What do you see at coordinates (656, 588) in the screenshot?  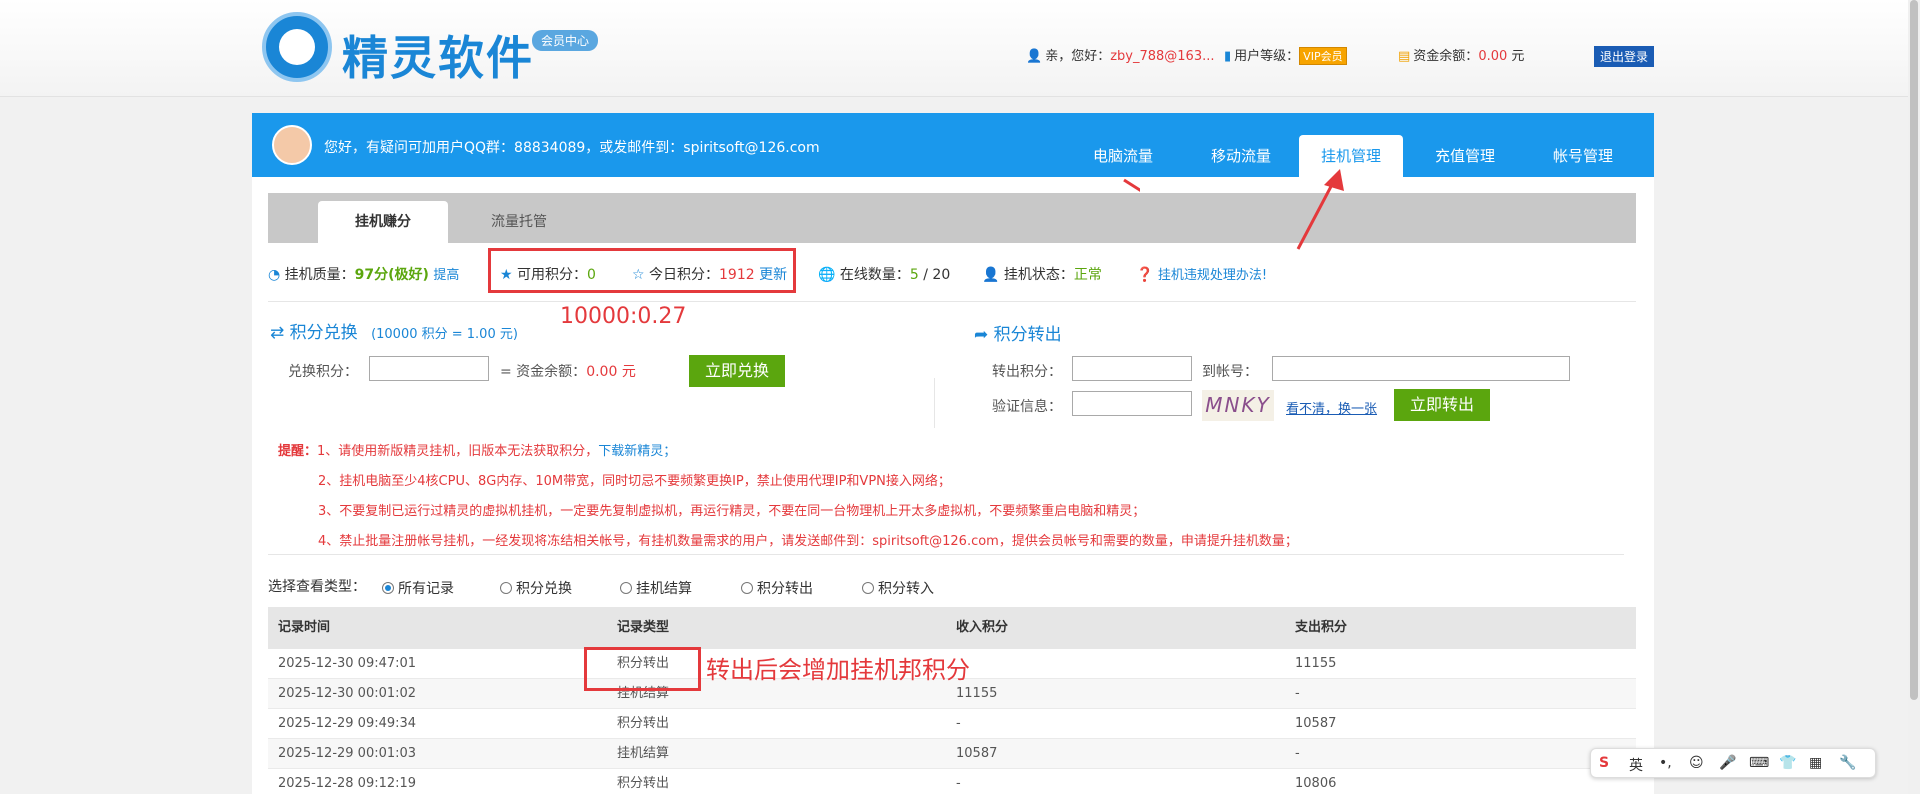 I see `radio-settlement: 挂机结算` at bounding box center [656, 588].